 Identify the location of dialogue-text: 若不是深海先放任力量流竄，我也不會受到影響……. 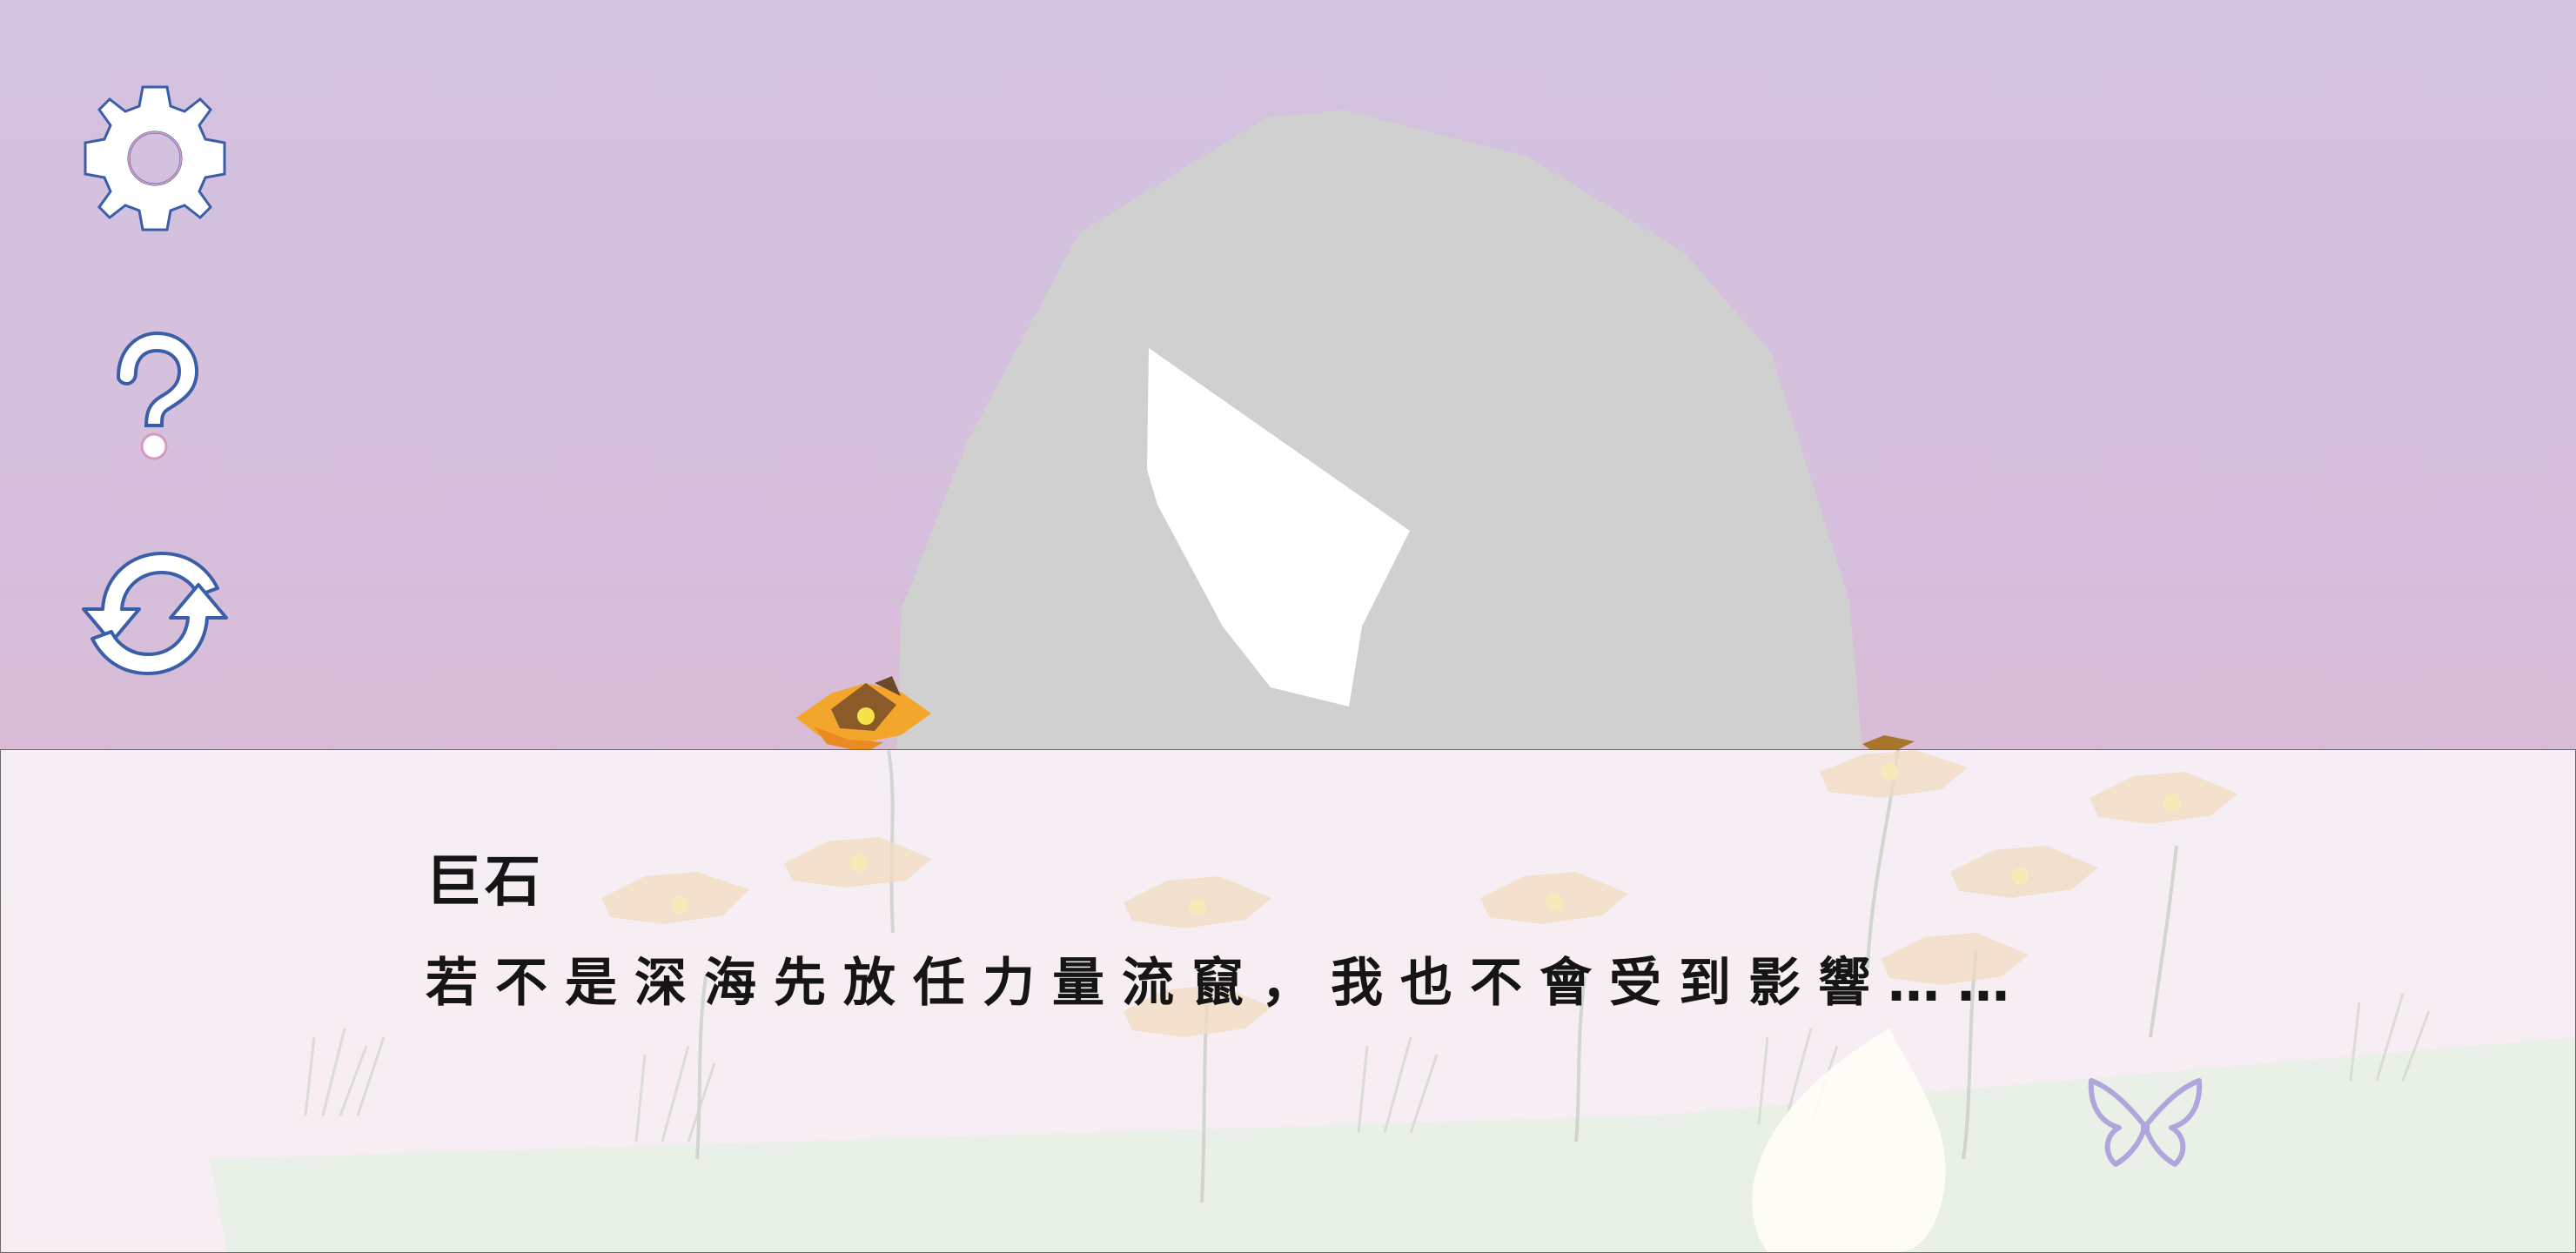
(1226, 983).